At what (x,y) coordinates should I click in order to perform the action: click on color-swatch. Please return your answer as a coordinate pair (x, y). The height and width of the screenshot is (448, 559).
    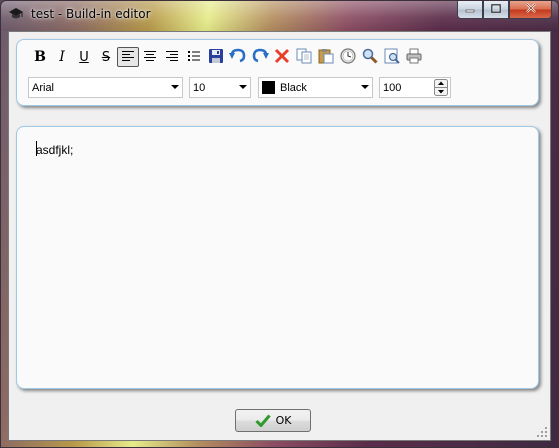
    Looking at the image, I should click on (268, 87).